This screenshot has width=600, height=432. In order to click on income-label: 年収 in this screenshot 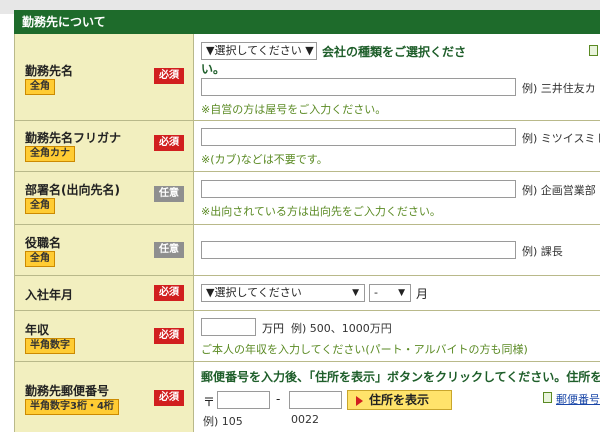, I will do `click(37, 330)`.